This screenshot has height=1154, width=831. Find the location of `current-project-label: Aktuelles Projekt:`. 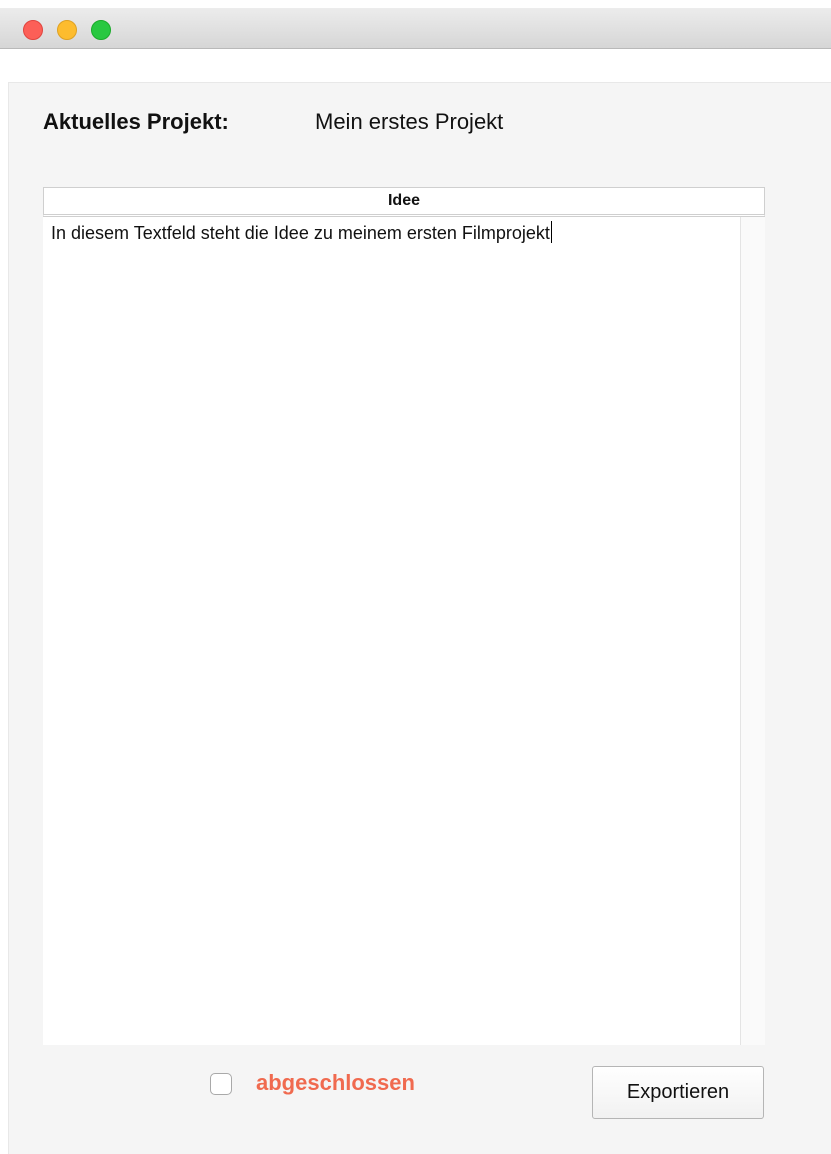

current-project-label: Aktuelles Projekt: is located at coordinates (136, 121).